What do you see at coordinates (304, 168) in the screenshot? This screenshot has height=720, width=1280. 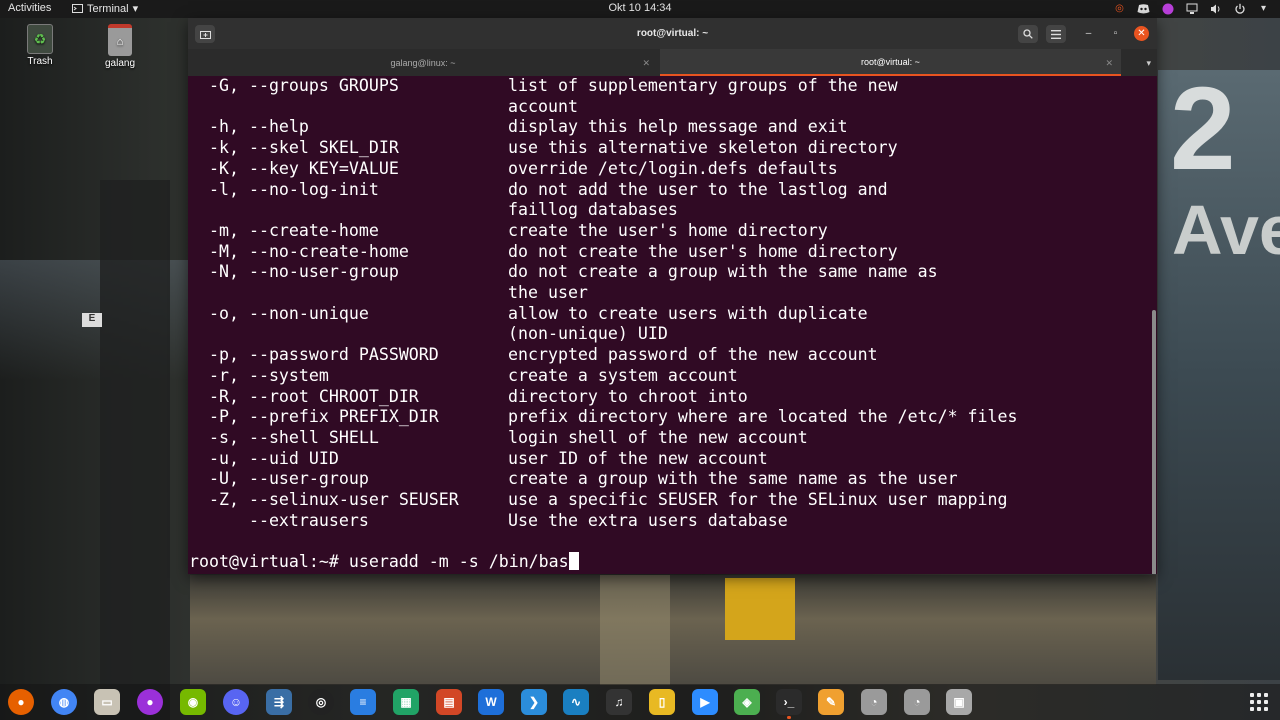 I see `option-flag: -K, --key KEY=VALUE` at bounding box center [304, 168].